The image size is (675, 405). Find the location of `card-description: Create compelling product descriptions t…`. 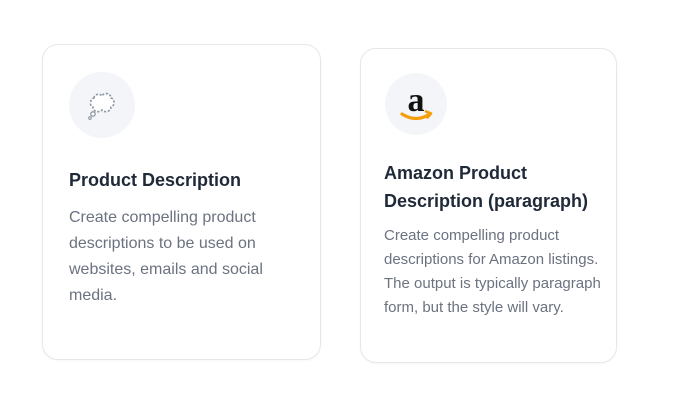

card-description: Create compelling product descriptions t… is located at coordinates (166, 256).